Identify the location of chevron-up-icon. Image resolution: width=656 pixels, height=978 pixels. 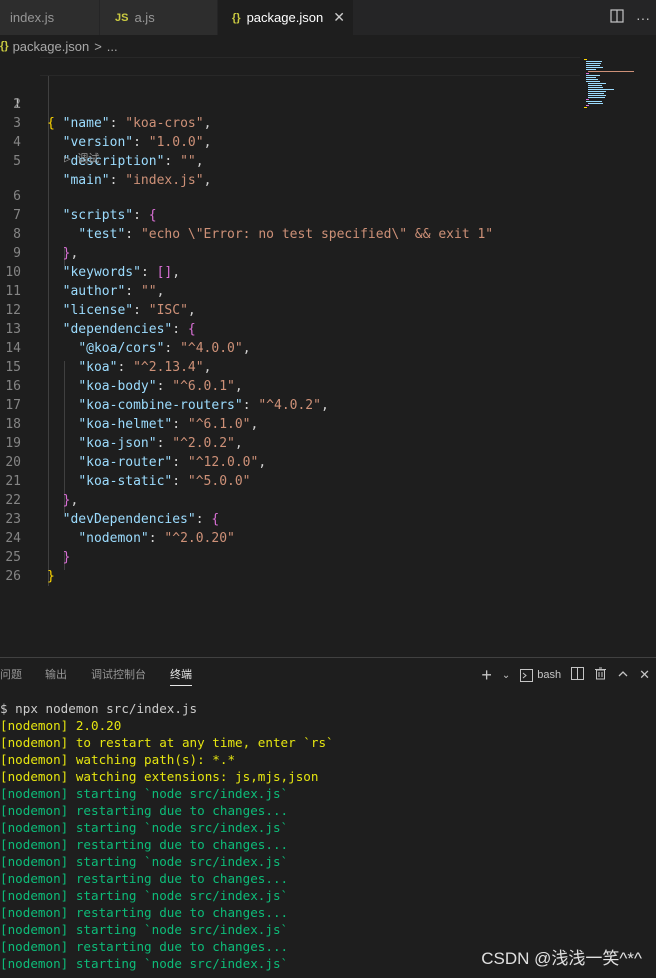
(623, 675).